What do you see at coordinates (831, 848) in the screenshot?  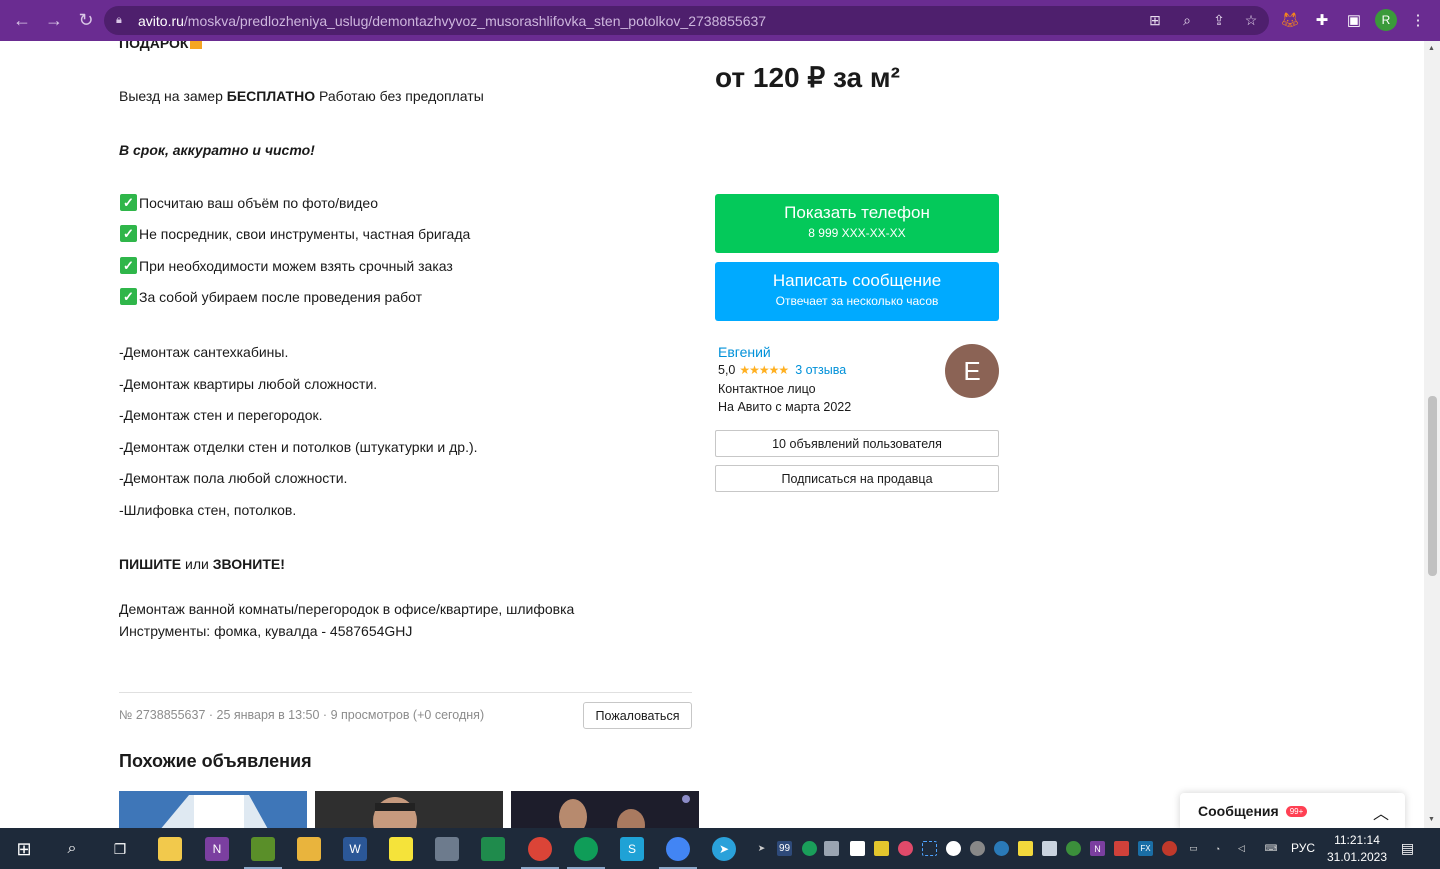 I see `monitor-icon` at bounding box center [831, 848].